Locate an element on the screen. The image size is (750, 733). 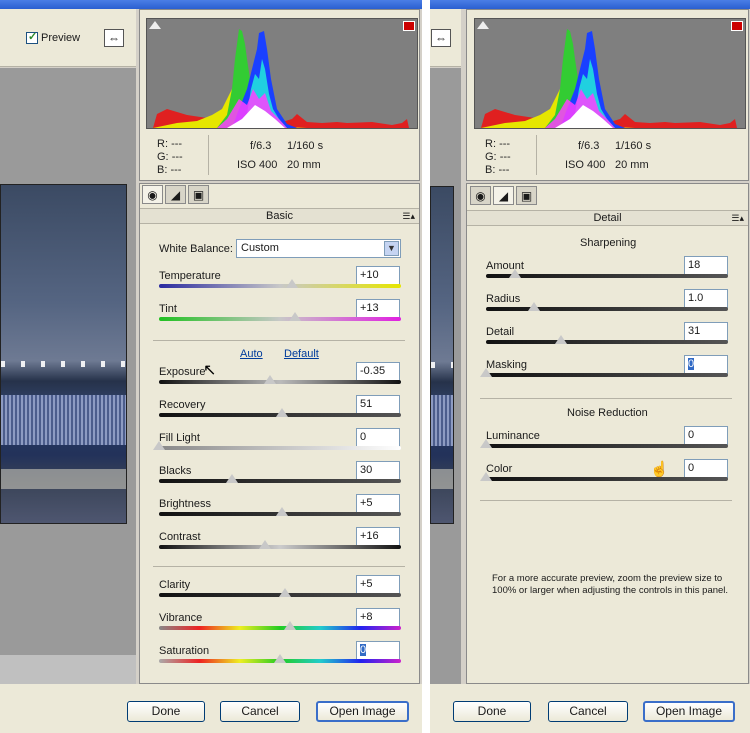
default-link: Default is located at coordinates (301, 354).